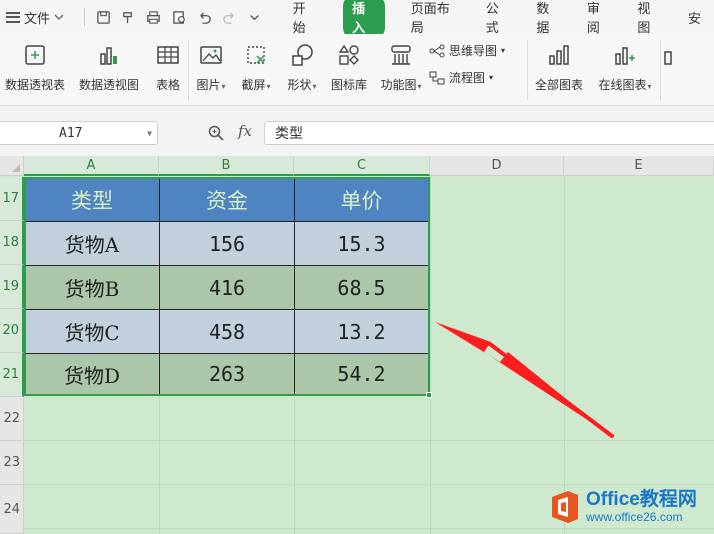  Describe the element at coordinates (362, 244) in the screenshot. I see `table-cell: 15.3` at that location.